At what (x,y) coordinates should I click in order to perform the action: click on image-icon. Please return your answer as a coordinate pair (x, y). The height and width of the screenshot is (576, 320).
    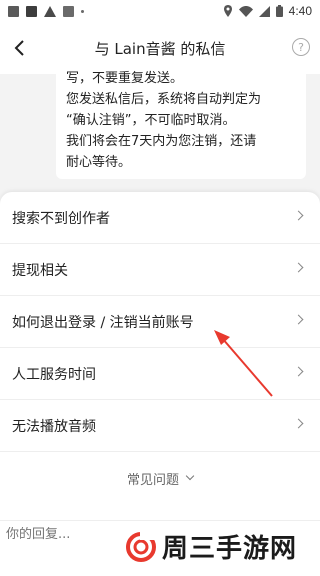
    Looking at the image, I should click on (68, 11).